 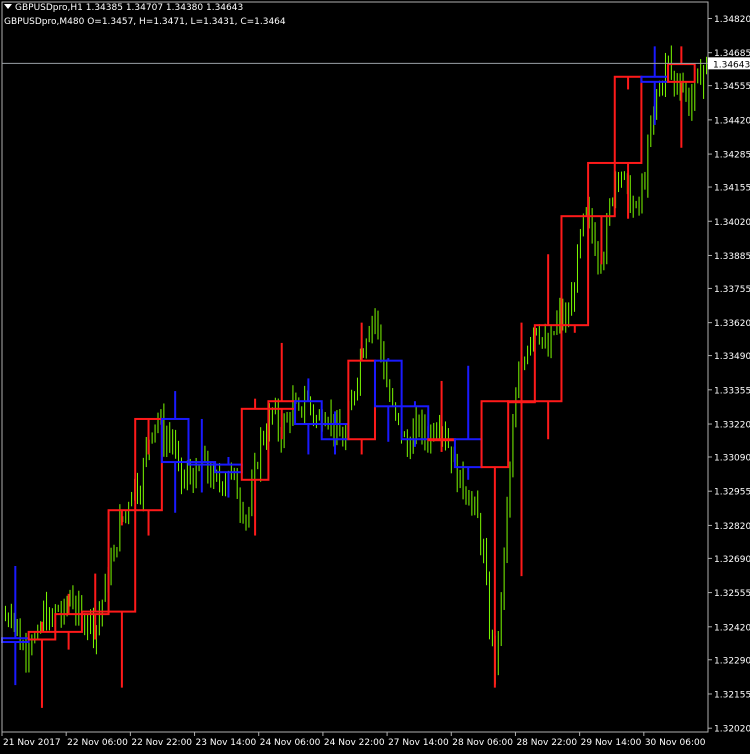 I want to click on collapse-triangle-icon, so click(x=8, y=6).